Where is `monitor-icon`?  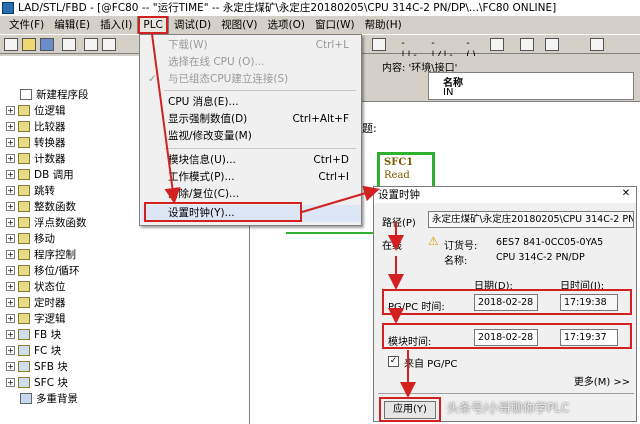
monitor-icon is located at coordinates (379, 44).